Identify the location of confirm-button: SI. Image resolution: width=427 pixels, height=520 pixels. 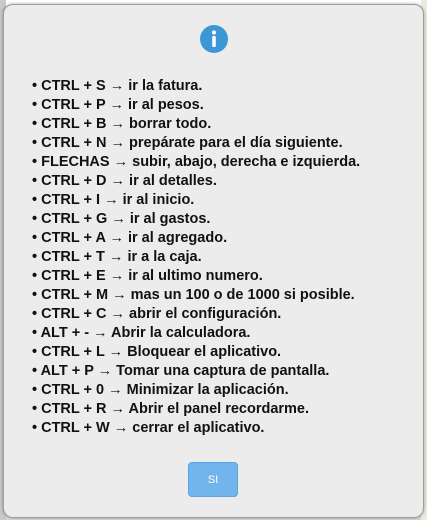
(213, 479).